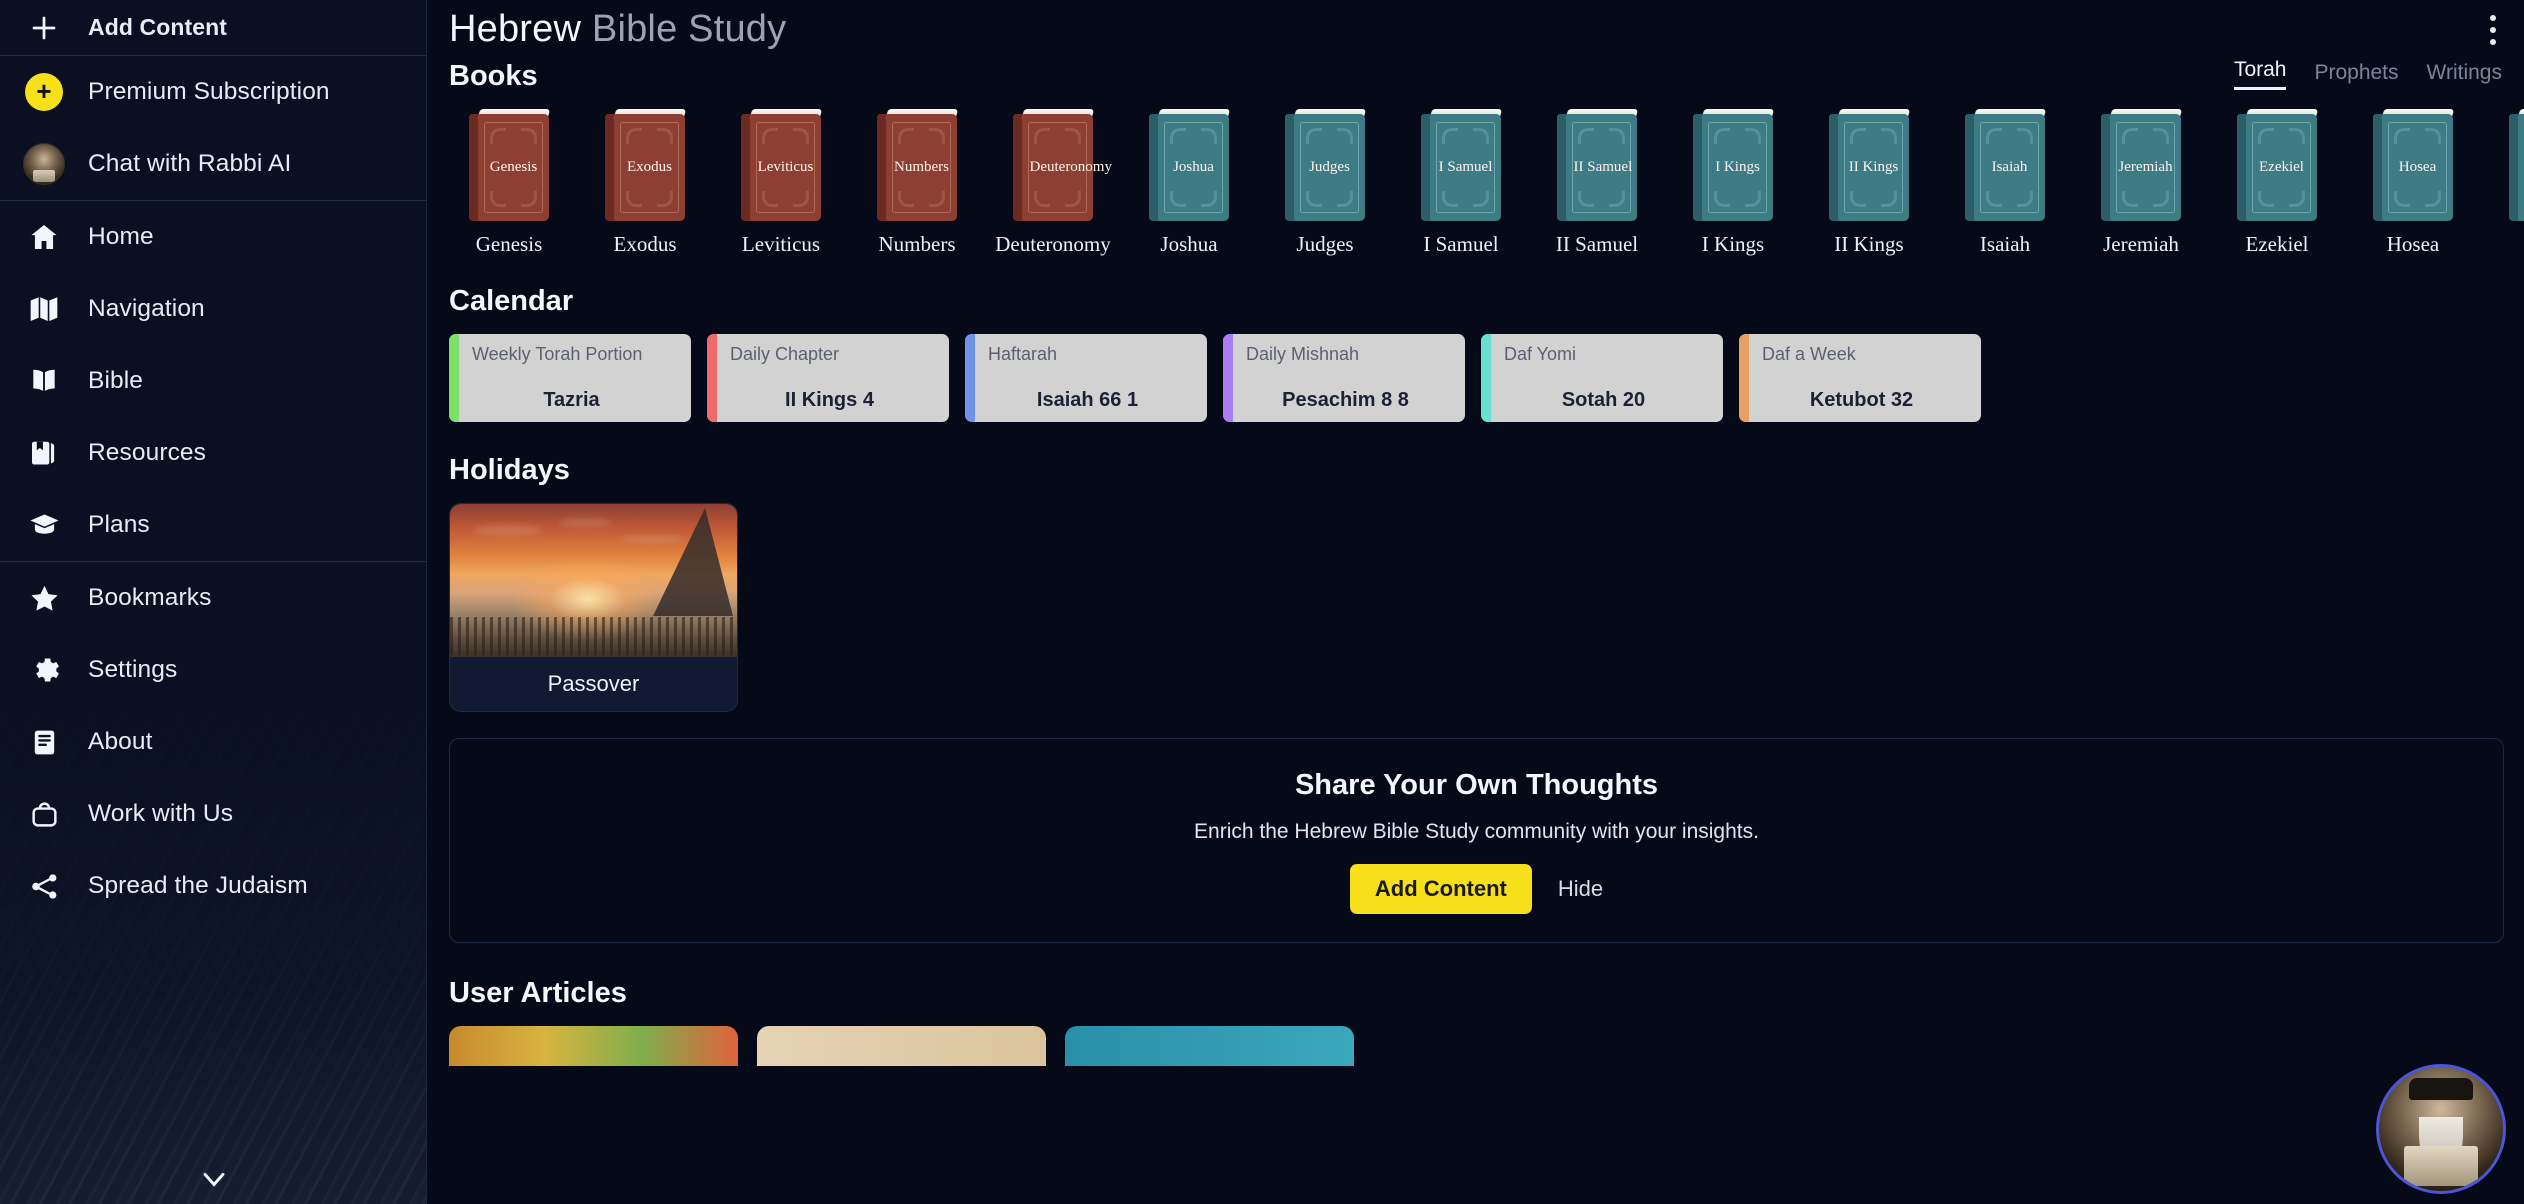 Image resolution: width=2524 pixels, height=1204 pixels. Describe the element at coordinates (2413, 183) in the screenshot. I see `book-card: Hosea Hosea` at that location.